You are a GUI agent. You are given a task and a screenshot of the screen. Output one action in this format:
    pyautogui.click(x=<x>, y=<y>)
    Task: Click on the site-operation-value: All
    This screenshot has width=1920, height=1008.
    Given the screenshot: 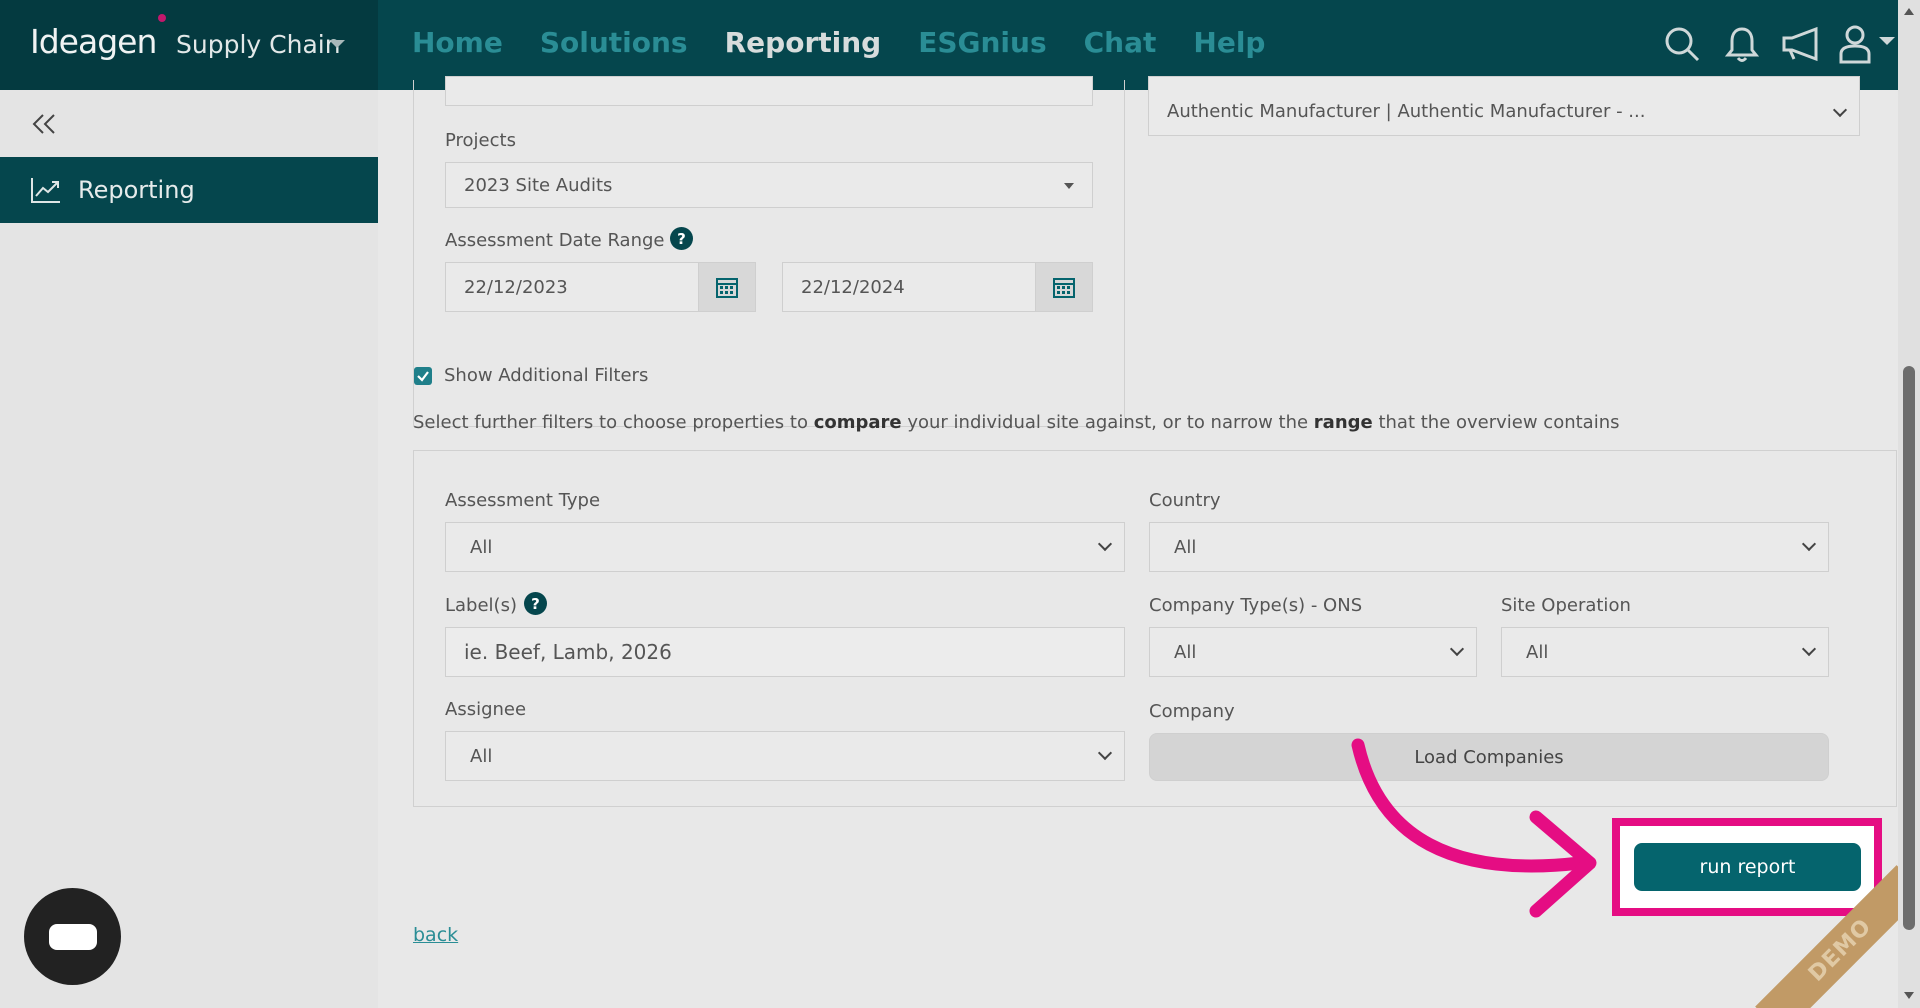 What is the action you would take?
    pyautogui.click(x=1537, y=652)
    